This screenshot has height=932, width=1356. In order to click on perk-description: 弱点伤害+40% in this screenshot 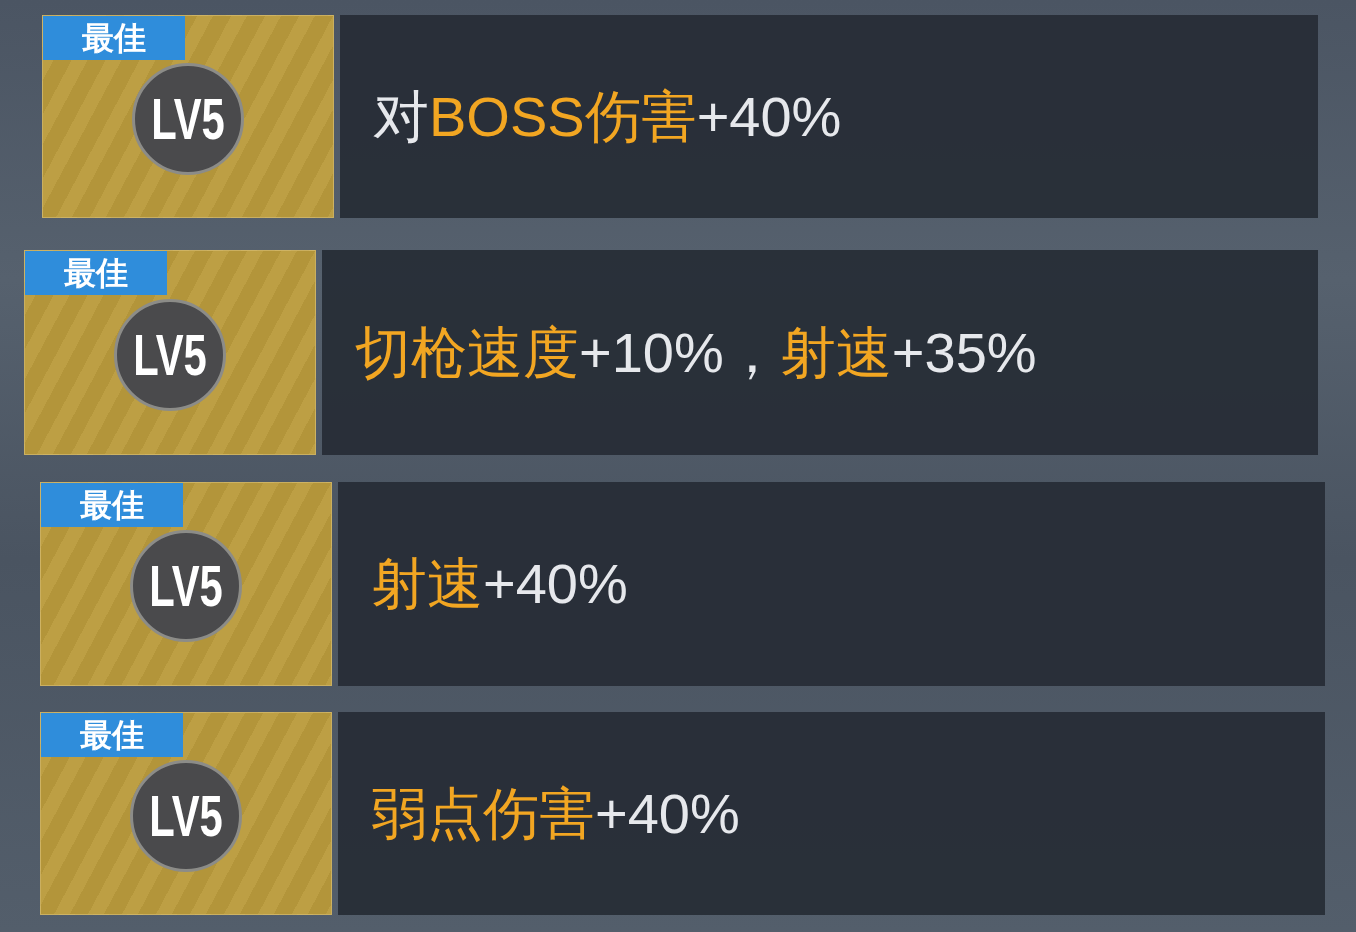, I will do `click(555, 813)`.